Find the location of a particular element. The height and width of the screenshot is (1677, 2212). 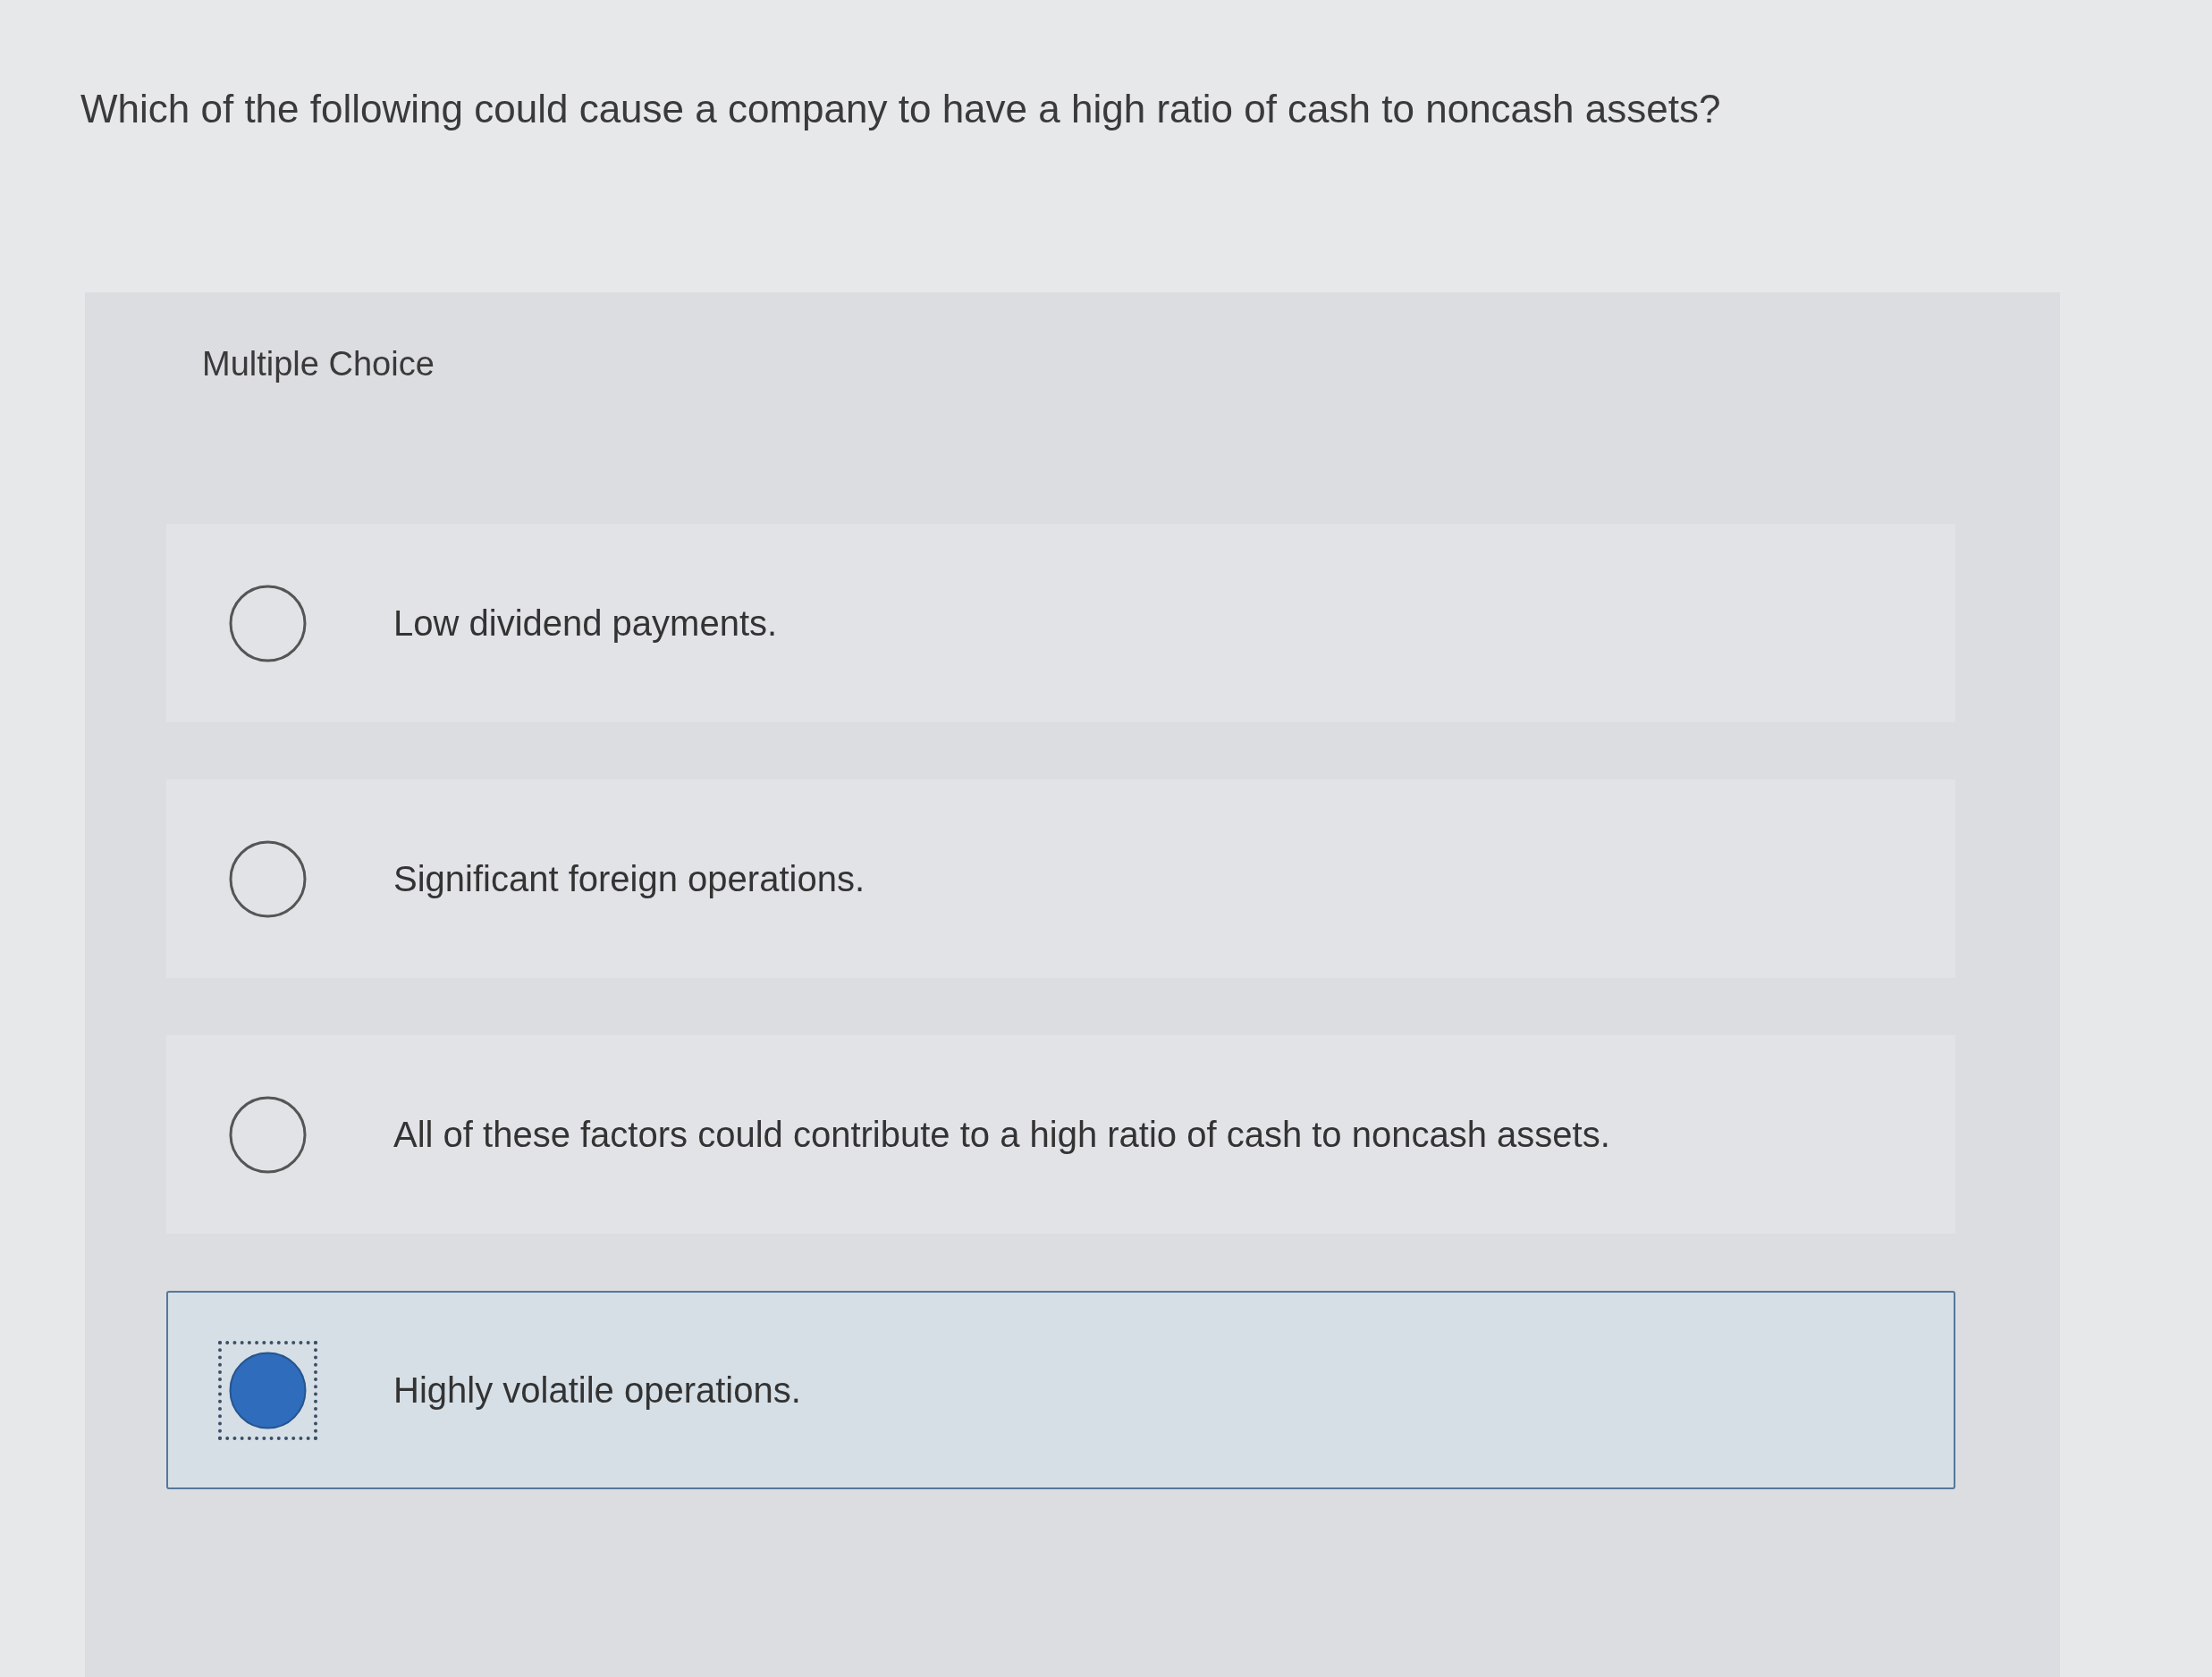

answer-option: Highly volatile operations. is located at coordinates (1060, 1390).